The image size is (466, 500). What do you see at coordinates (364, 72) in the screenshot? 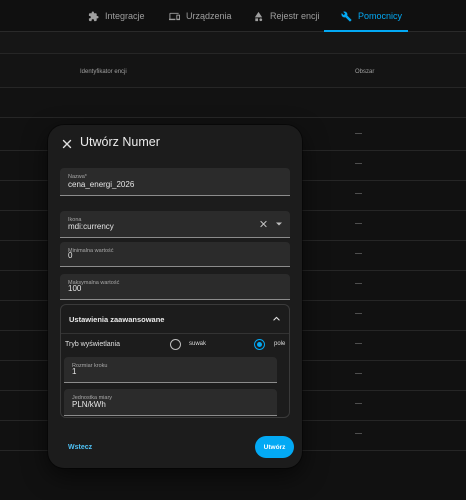
I see `column-header-area: Obszar` at bounding box center [364, 72].